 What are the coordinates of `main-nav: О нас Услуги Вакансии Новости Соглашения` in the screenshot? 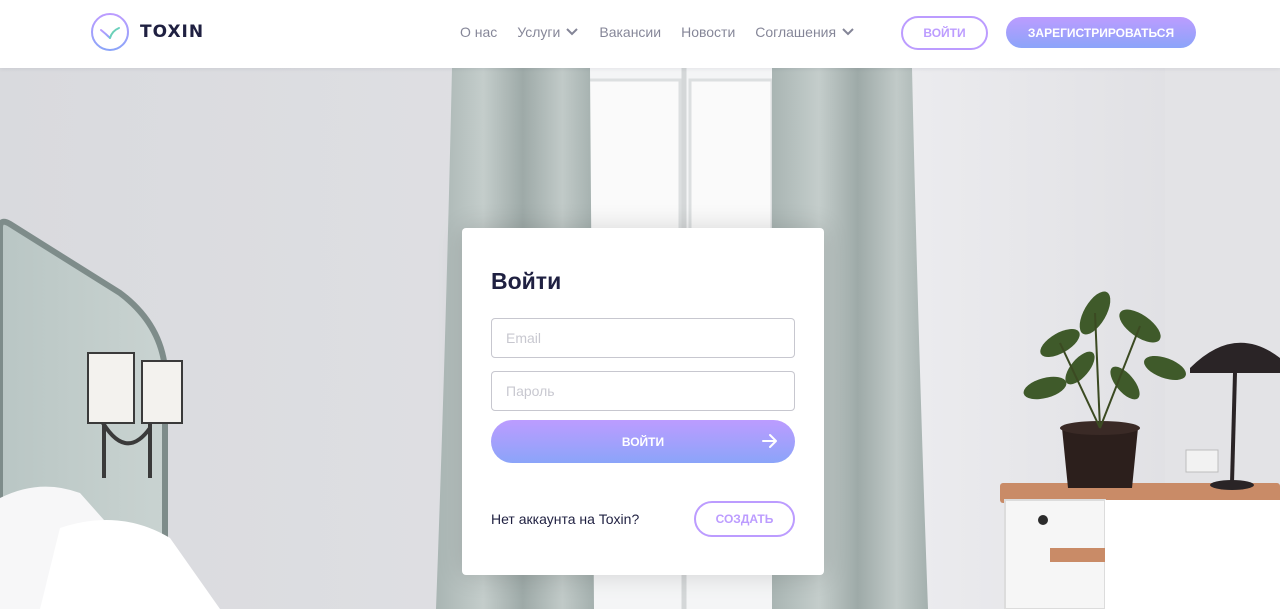 It's located at (667, 32).